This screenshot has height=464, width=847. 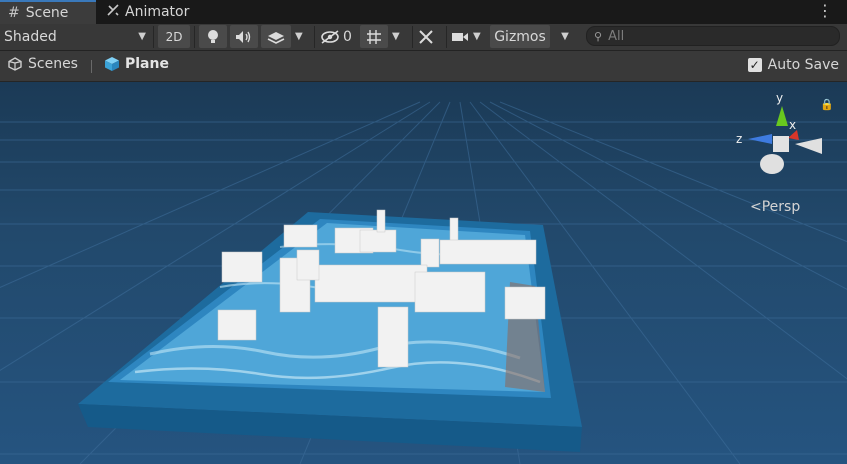 I want to click on axis-y-cone, so click(x=782, y=116).